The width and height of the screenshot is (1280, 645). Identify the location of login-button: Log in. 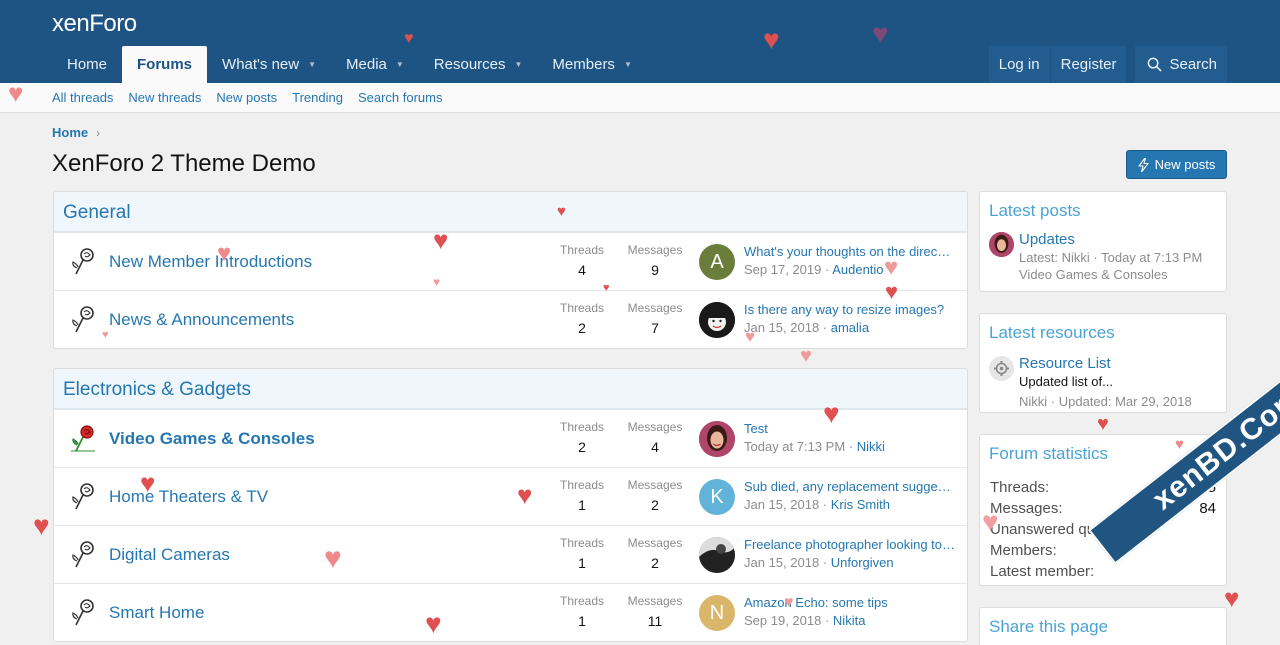
(1019, 64).